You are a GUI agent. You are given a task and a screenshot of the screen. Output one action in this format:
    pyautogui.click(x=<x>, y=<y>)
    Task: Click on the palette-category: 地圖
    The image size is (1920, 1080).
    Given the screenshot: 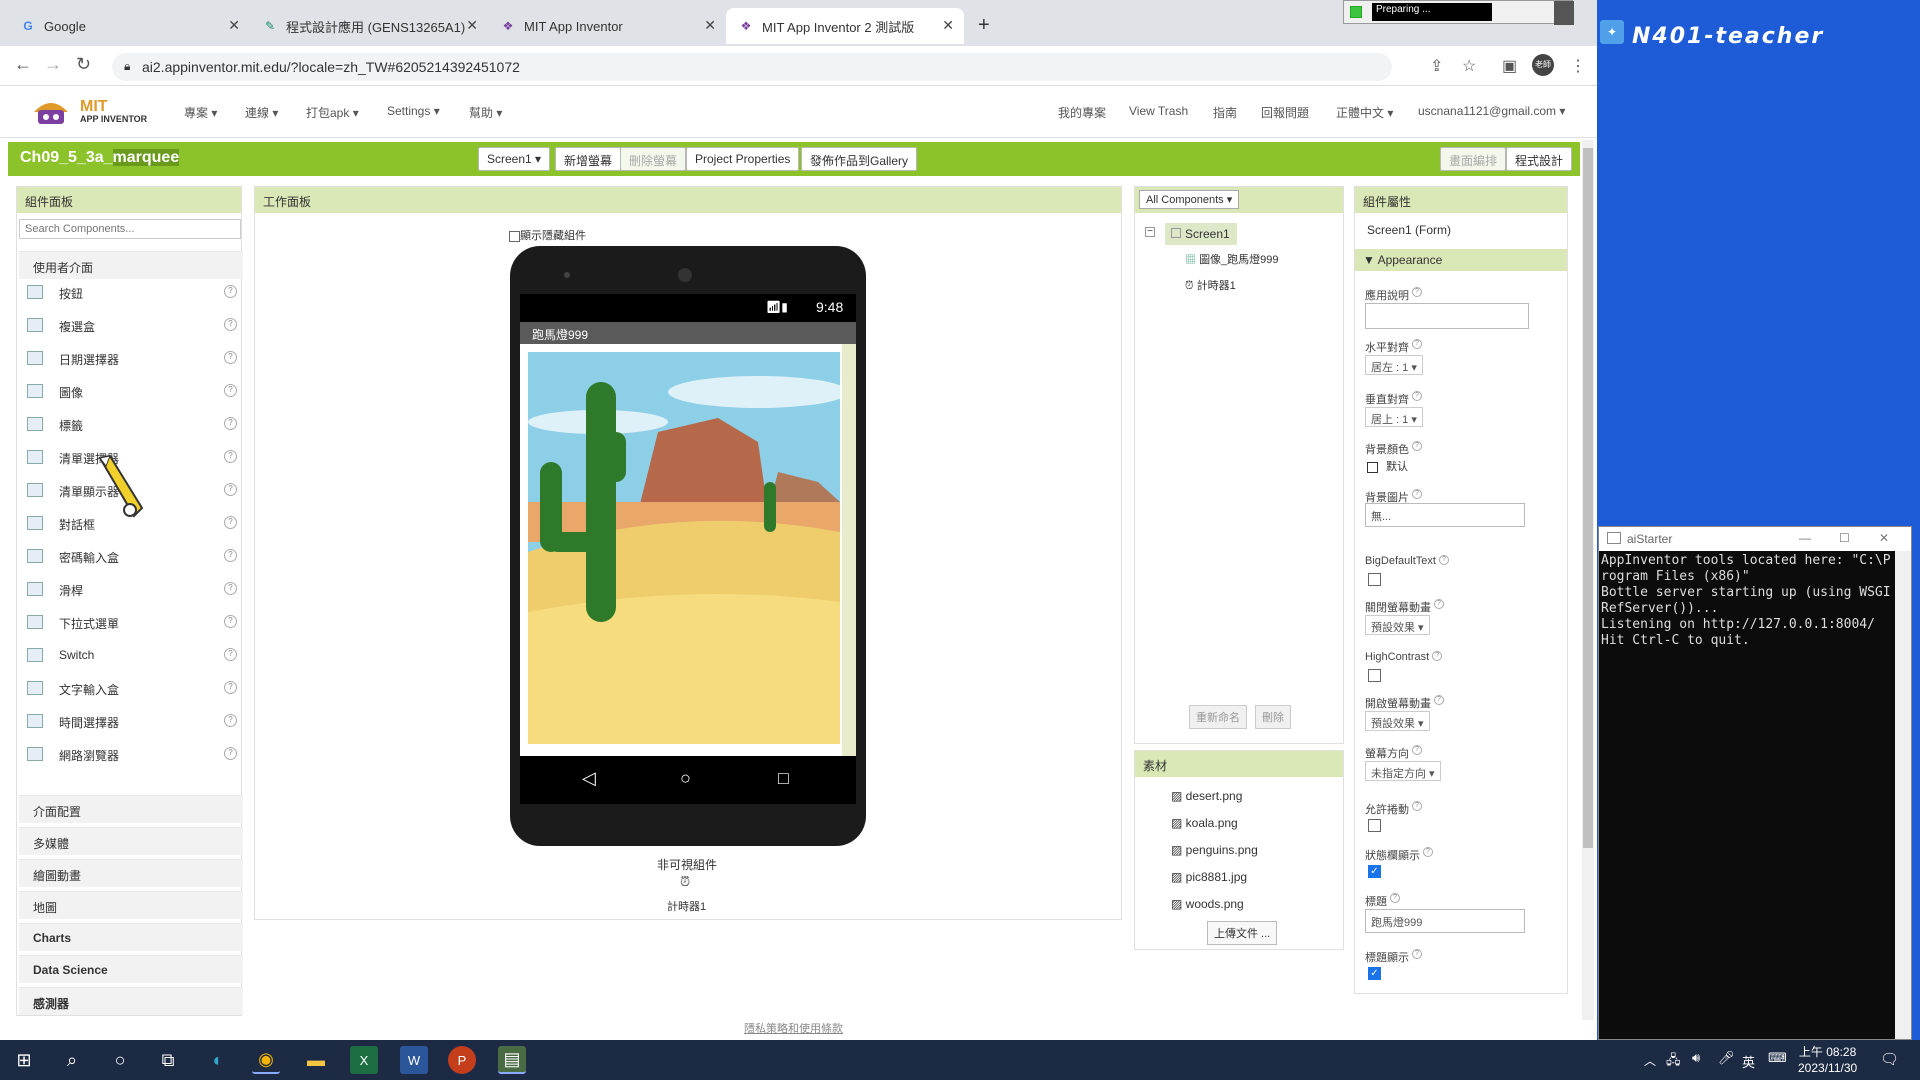 What is the action you would take?
    pyautogui.click(x=131, y=905)
    